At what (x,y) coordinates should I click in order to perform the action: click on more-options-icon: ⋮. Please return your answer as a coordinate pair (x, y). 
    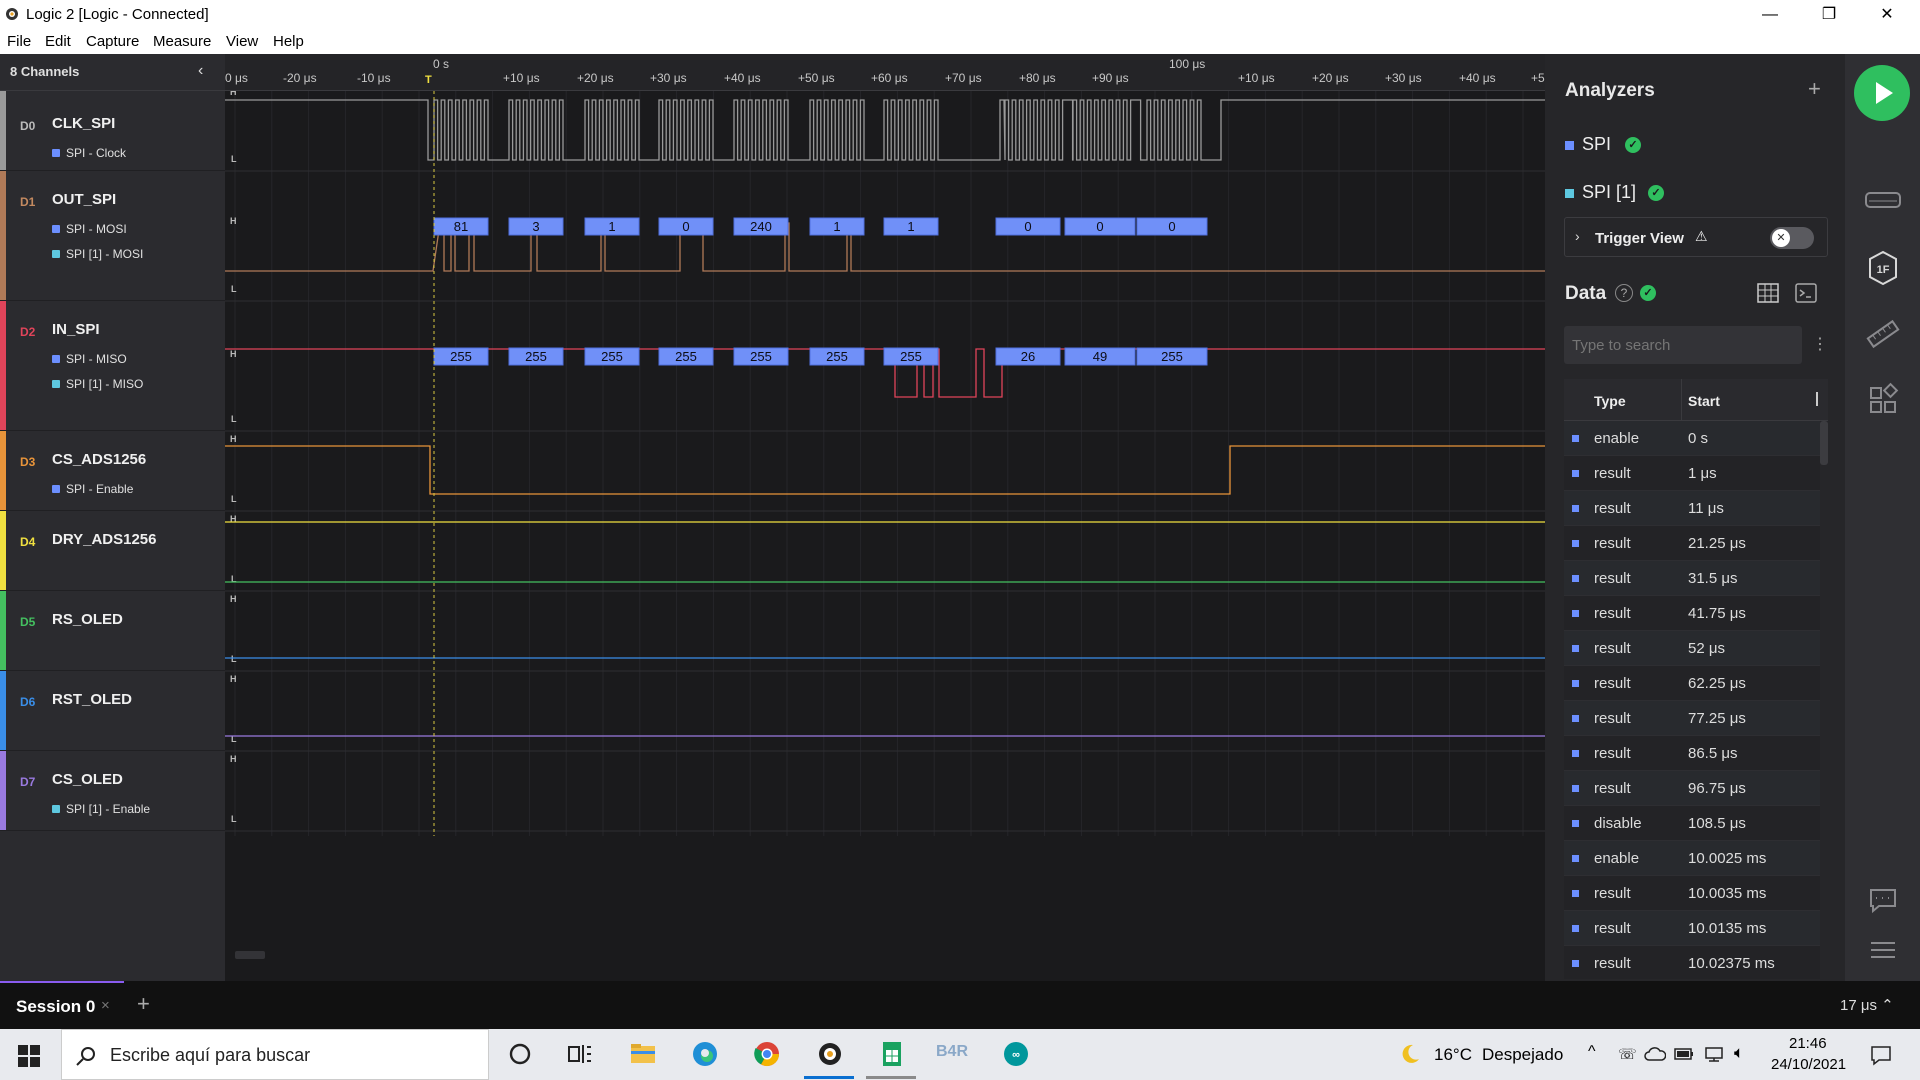
    Looking at the image, I should click on (1820, 344).